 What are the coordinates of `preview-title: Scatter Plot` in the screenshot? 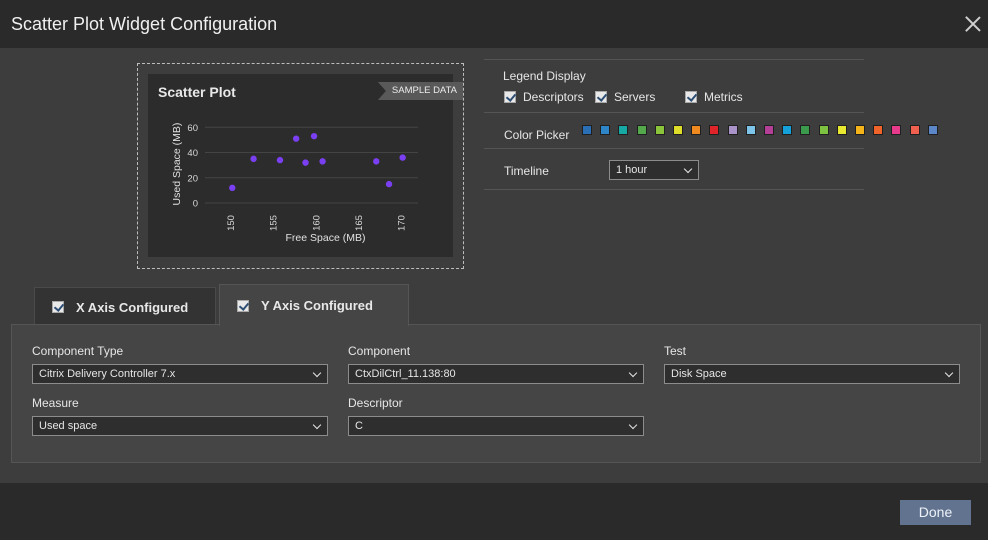 It's located at (197, 92).